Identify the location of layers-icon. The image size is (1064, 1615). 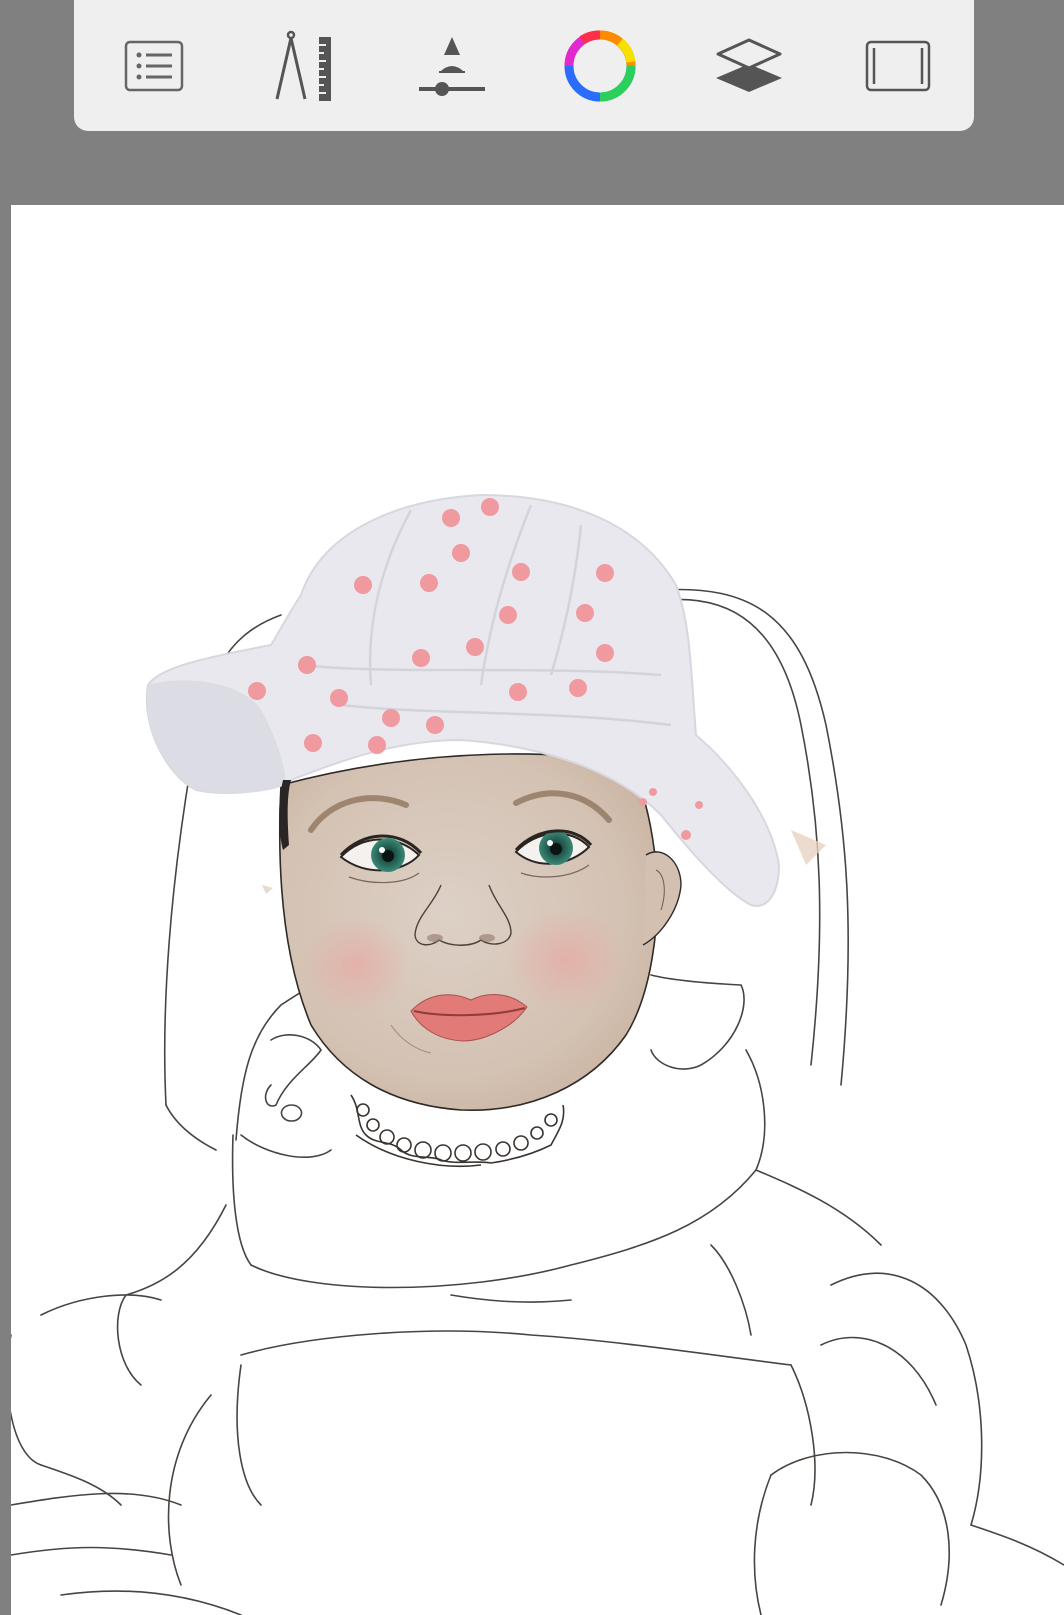
(749, 66).